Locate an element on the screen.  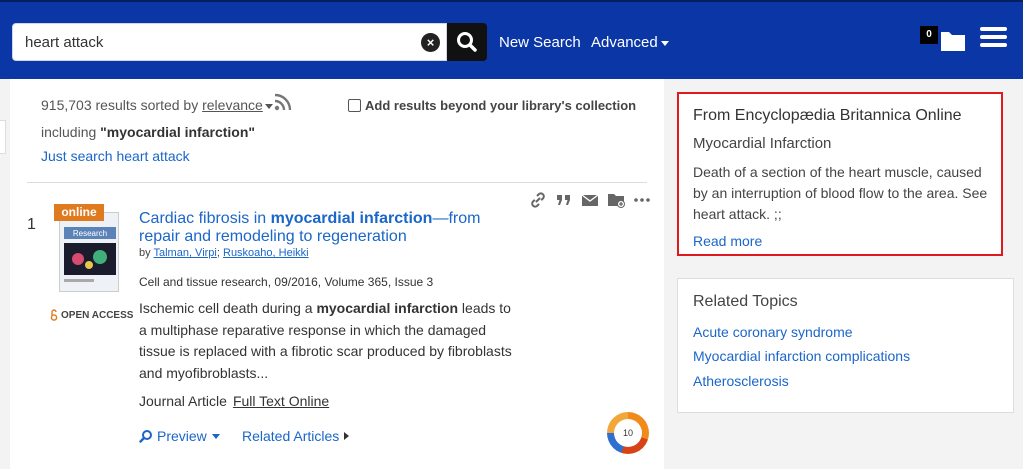
zoom-icon is located at coordinates (145, 436).